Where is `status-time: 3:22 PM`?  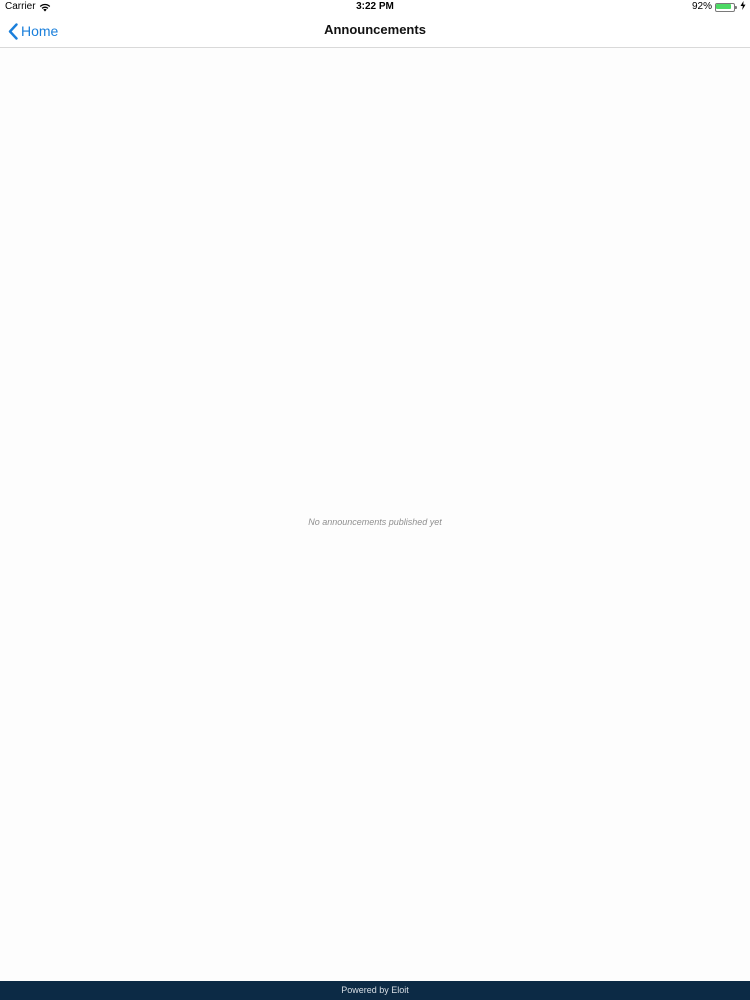 status-time: 3:22 PM is located at coordinates (375, 6).